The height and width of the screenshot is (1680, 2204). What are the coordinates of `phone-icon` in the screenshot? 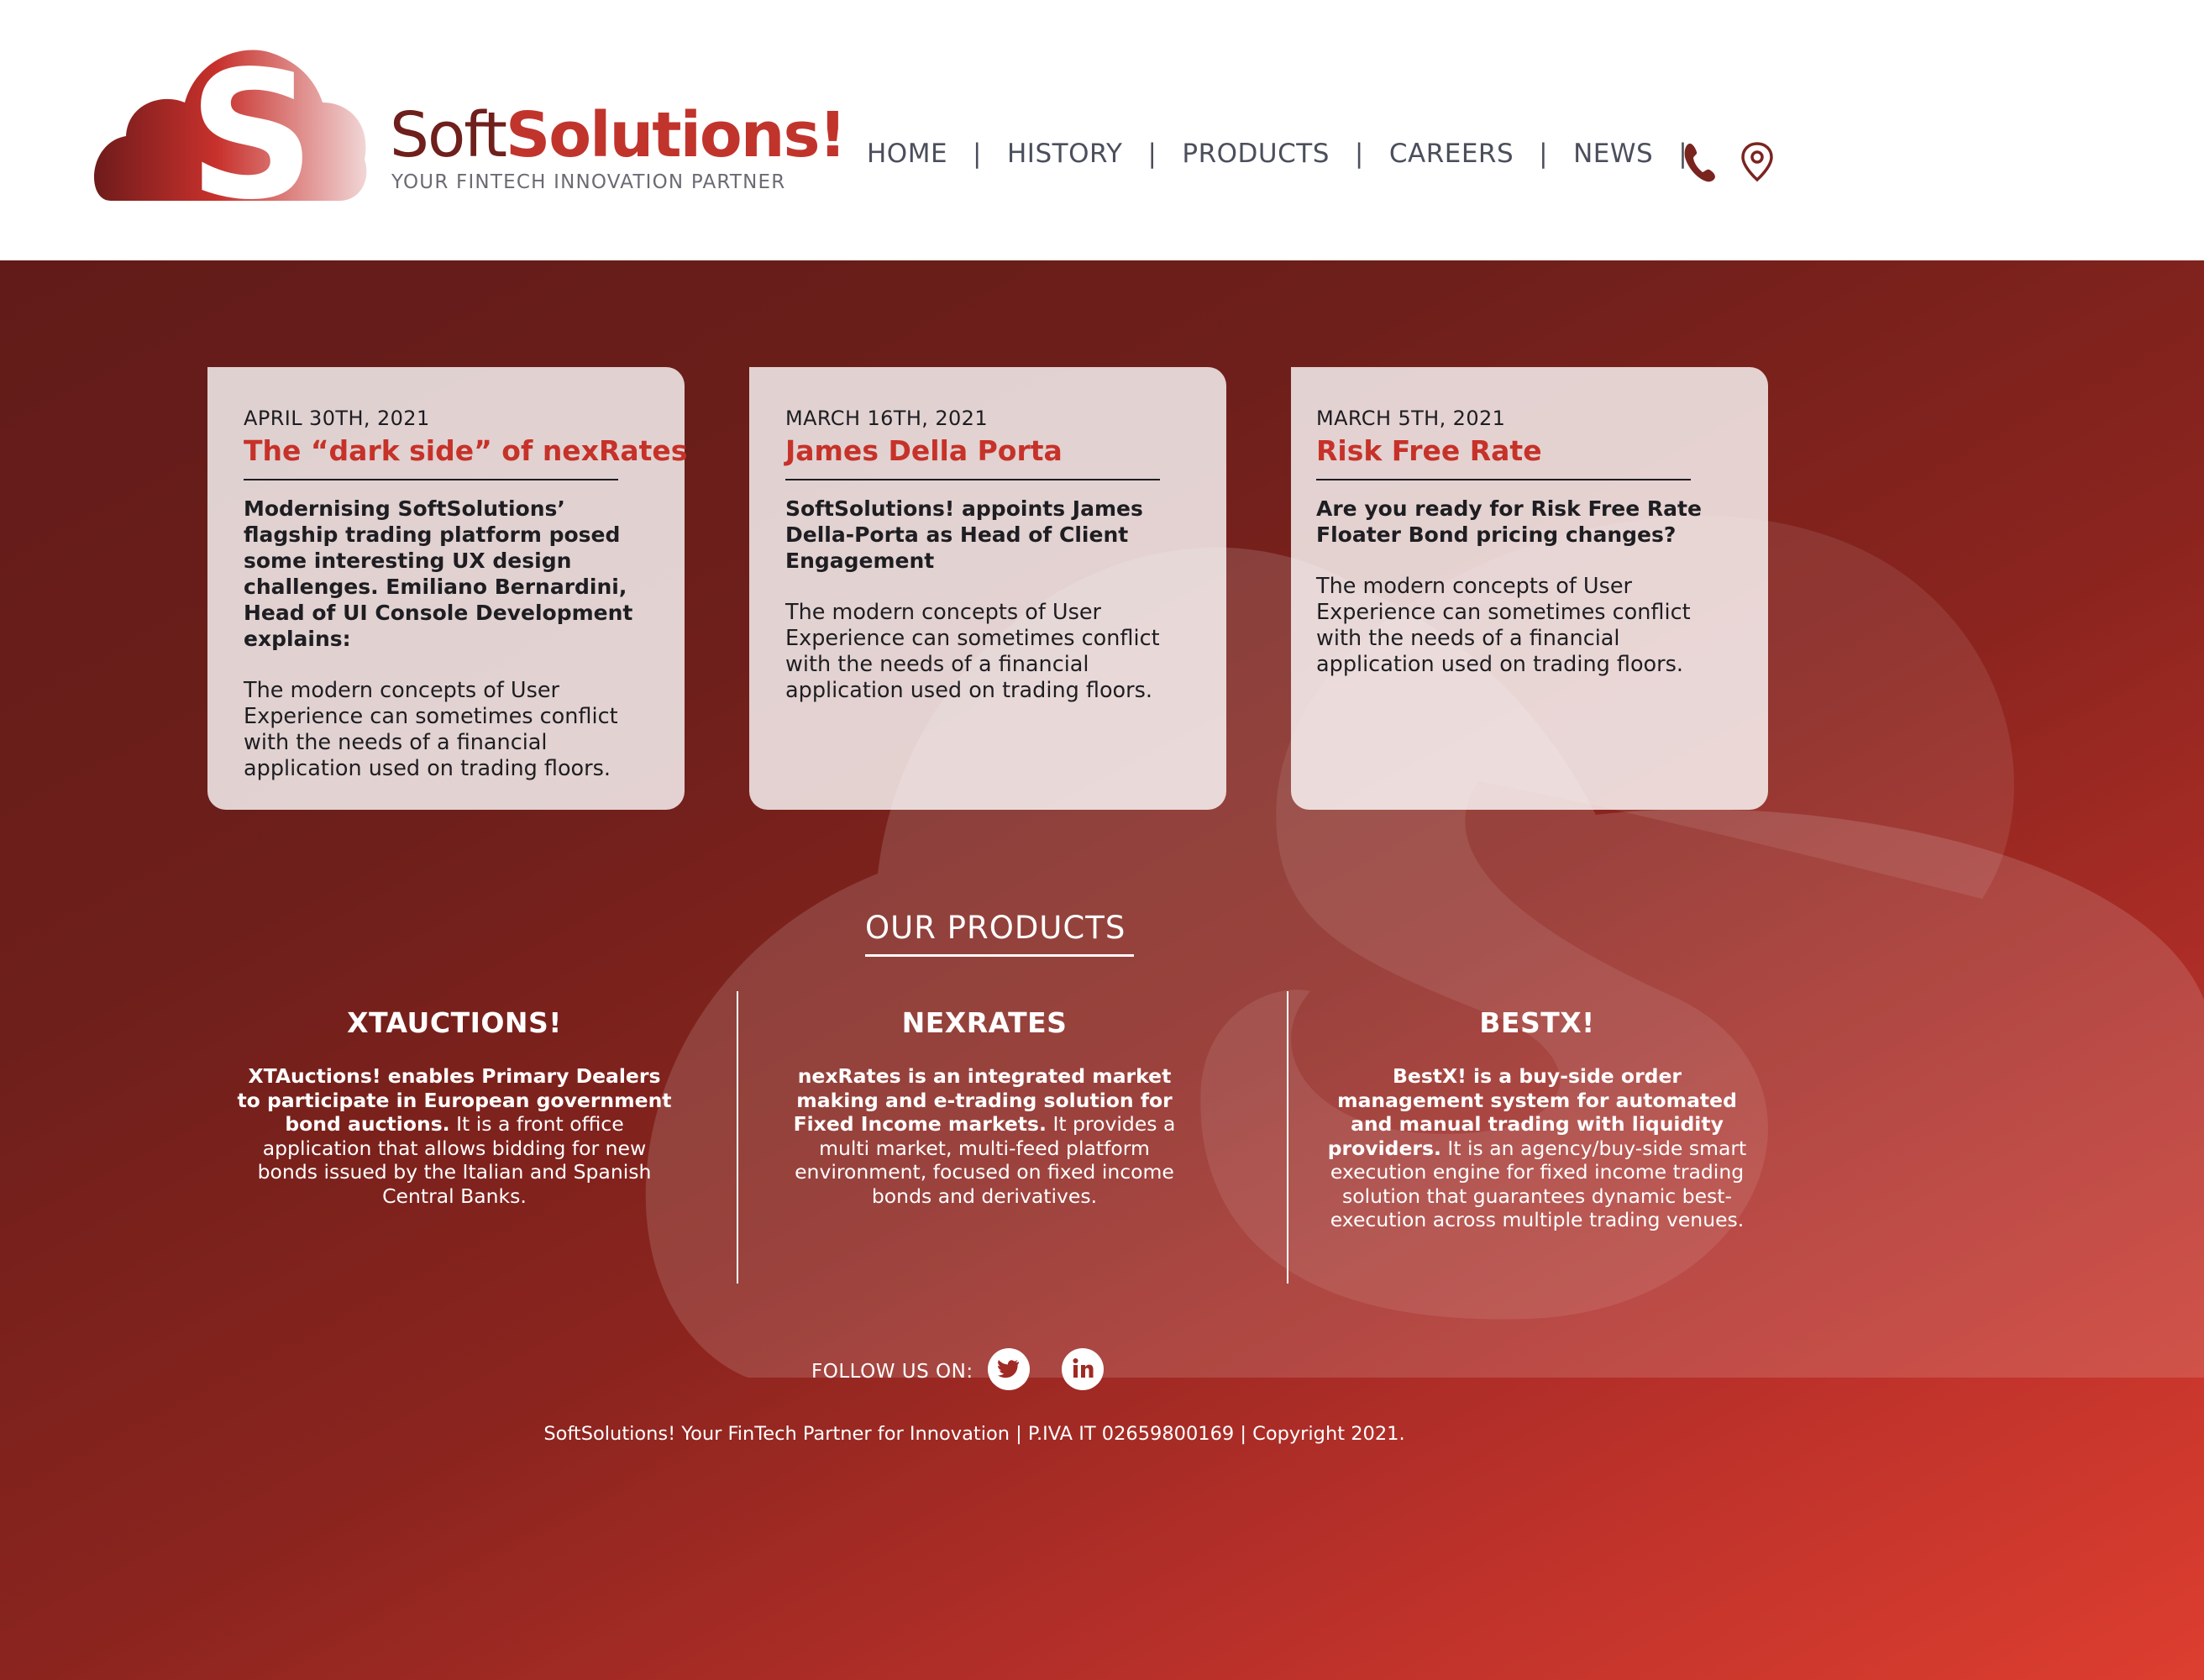 It's located at (1700, 162).